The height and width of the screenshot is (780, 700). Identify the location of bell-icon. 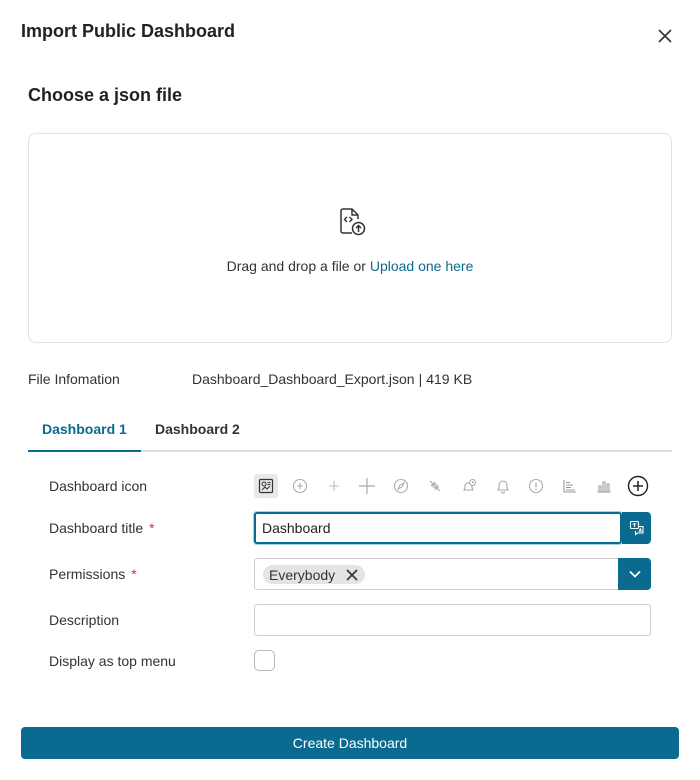
(502, 487).